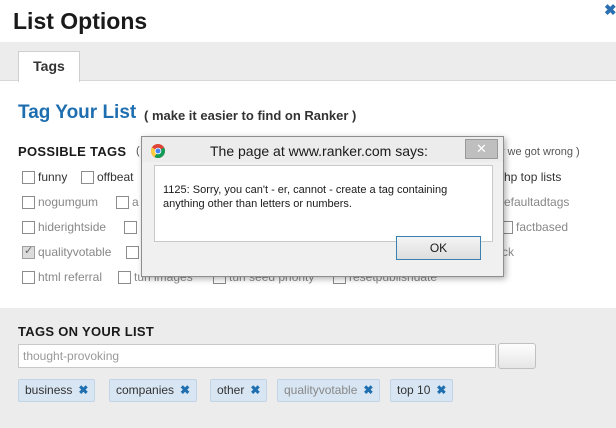 This screenshot has height=428, width=616. I want to click on checkbox-label: hp top lists, so click(533, 177).